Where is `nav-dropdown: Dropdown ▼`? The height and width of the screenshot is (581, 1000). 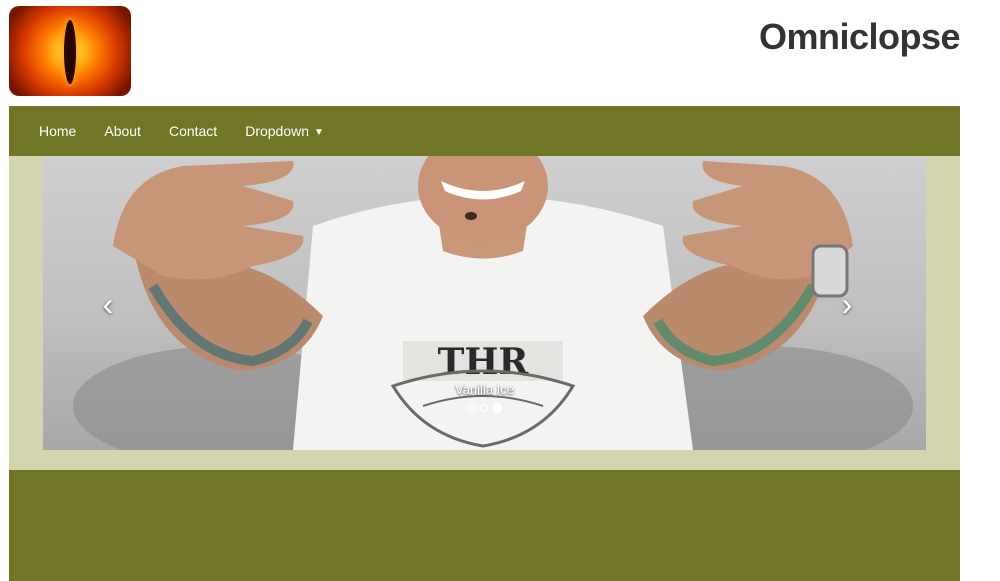 nav-dropdown: Dropdown ▼ is located at coordinates (284, 131).